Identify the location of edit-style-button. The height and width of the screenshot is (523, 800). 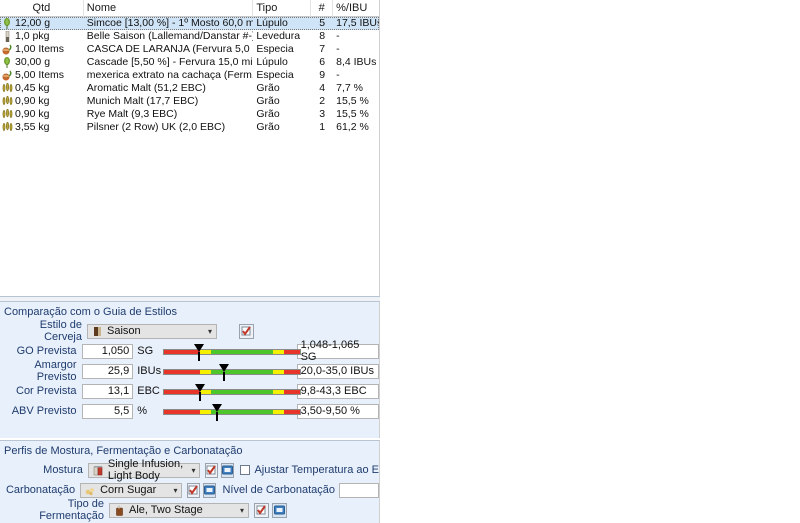
(246, 331).